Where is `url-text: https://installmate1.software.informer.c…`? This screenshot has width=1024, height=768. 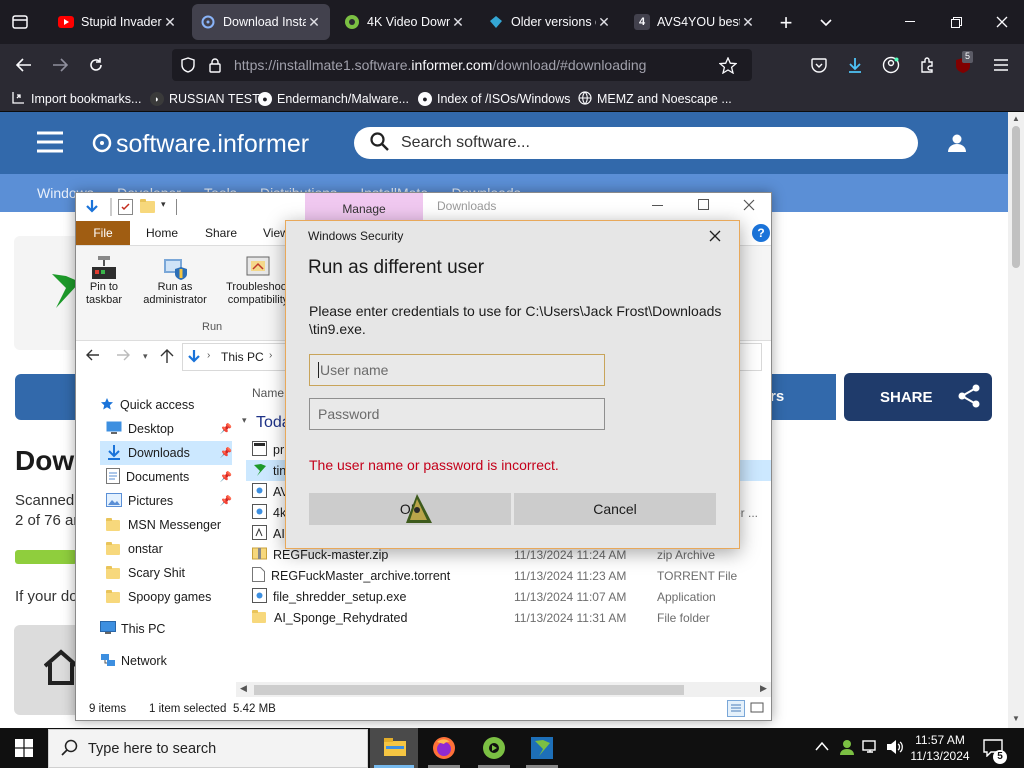 url-text: https://installmate1.software.informer.c… is located at coordinates (469, 65).